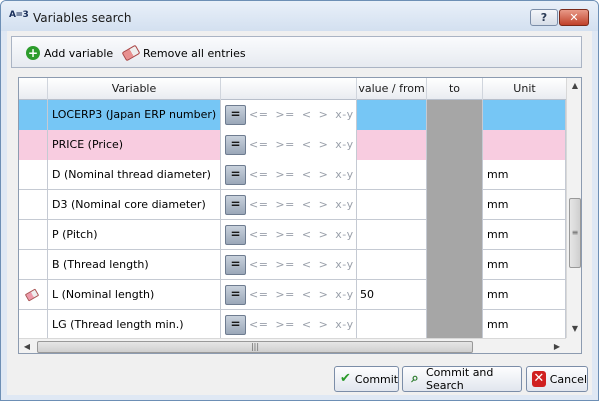 This screenshot has width=599, height=401. What do you see at coordinates (134, 295) in the screenshot?
I see `variable-cell: L (Nominal length)` at bounding box center [134, 295].